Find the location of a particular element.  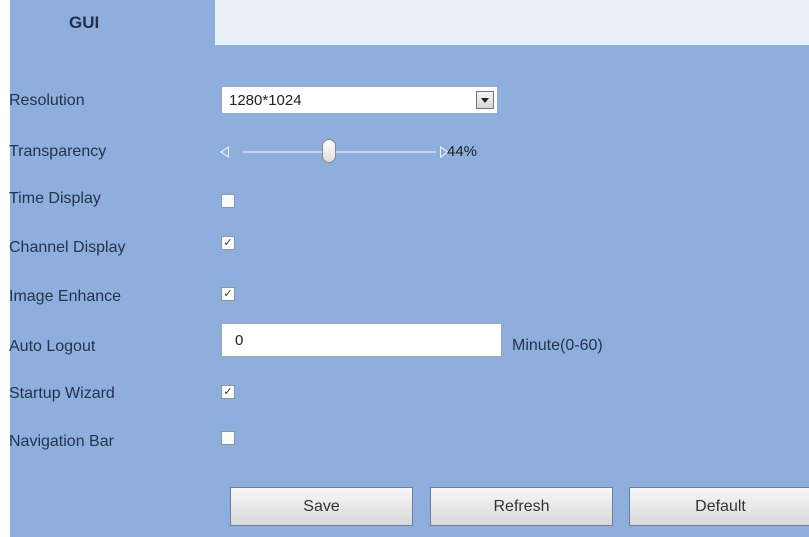

auto-logout-value: 0 is located at coordinates (239, 340).